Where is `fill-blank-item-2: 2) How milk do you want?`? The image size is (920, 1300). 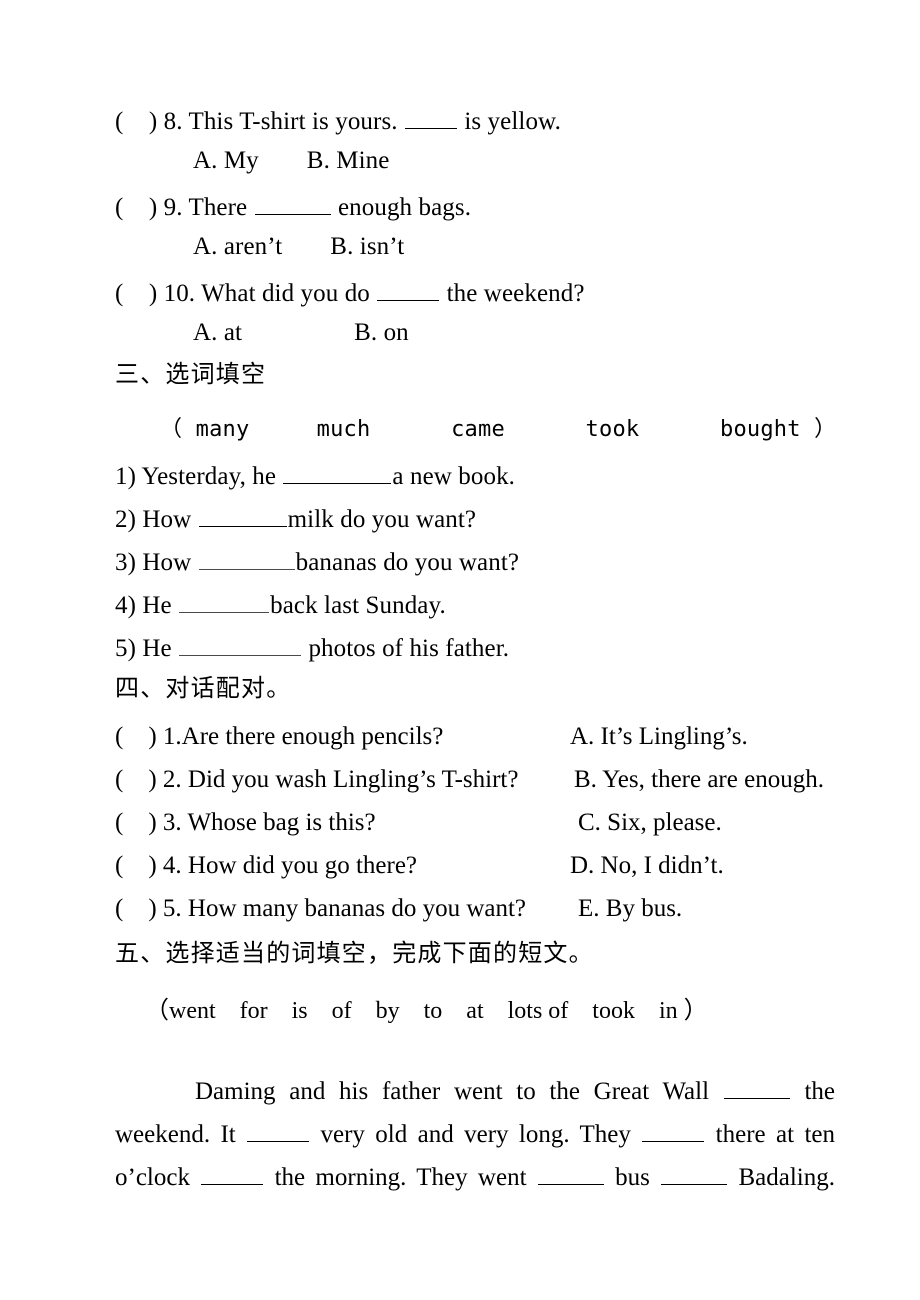
fill-blank-item-2: 2) How milk do you want? is located at coordinates (295, 517).